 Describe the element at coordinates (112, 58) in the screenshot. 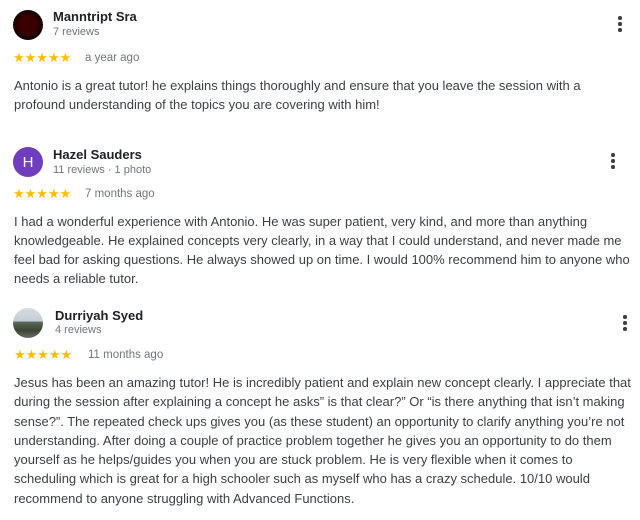

I see `review-time: a year ago` at that location.